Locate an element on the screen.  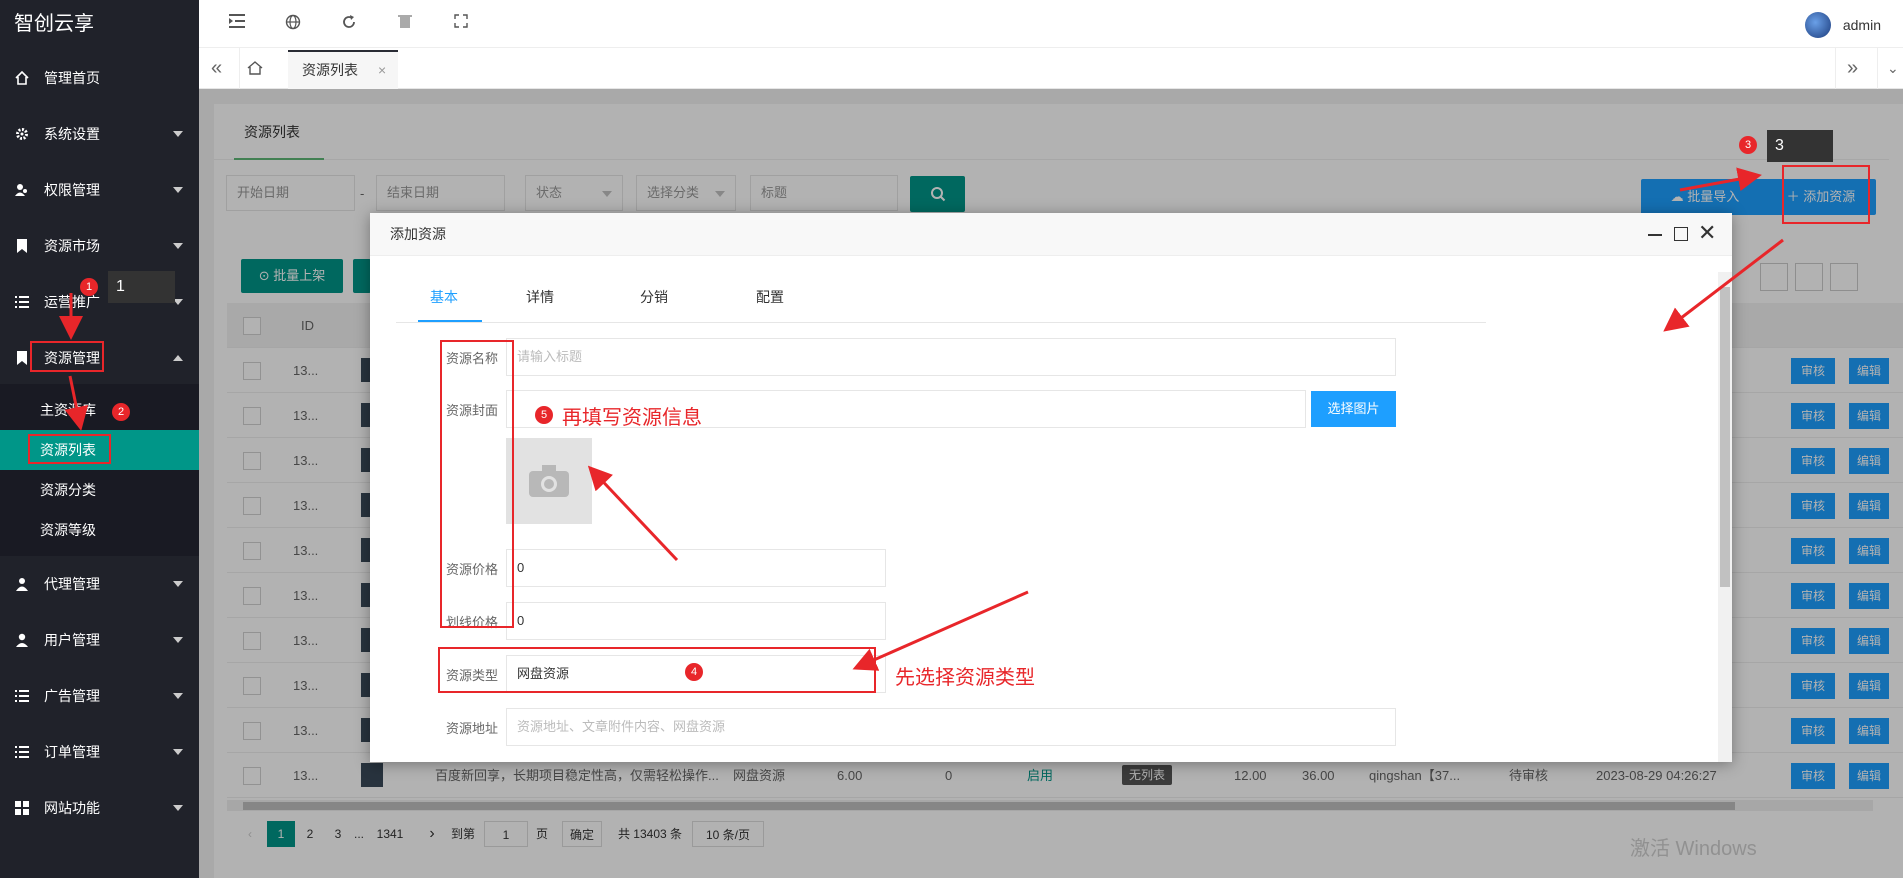
annotation-tip-1: 1 is located at coordinates (141, 287).